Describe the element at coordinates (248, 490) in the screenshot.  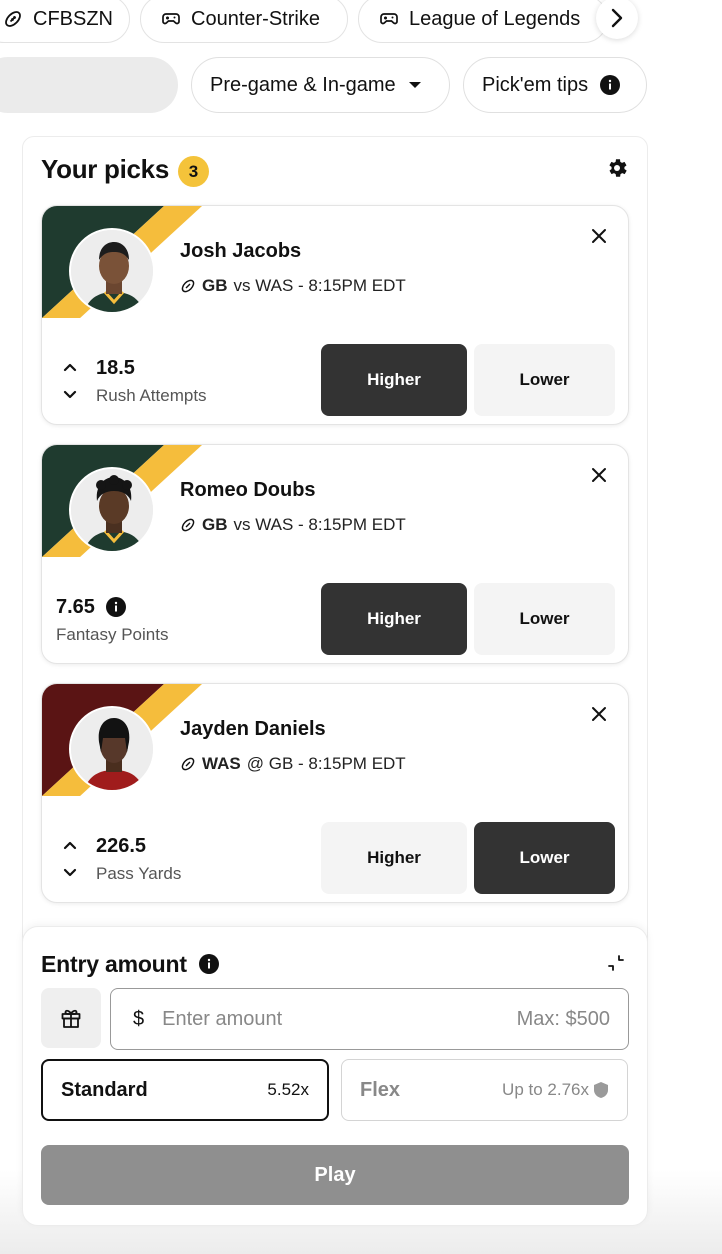
I see `player-name: Romeo Doubs` at that location.